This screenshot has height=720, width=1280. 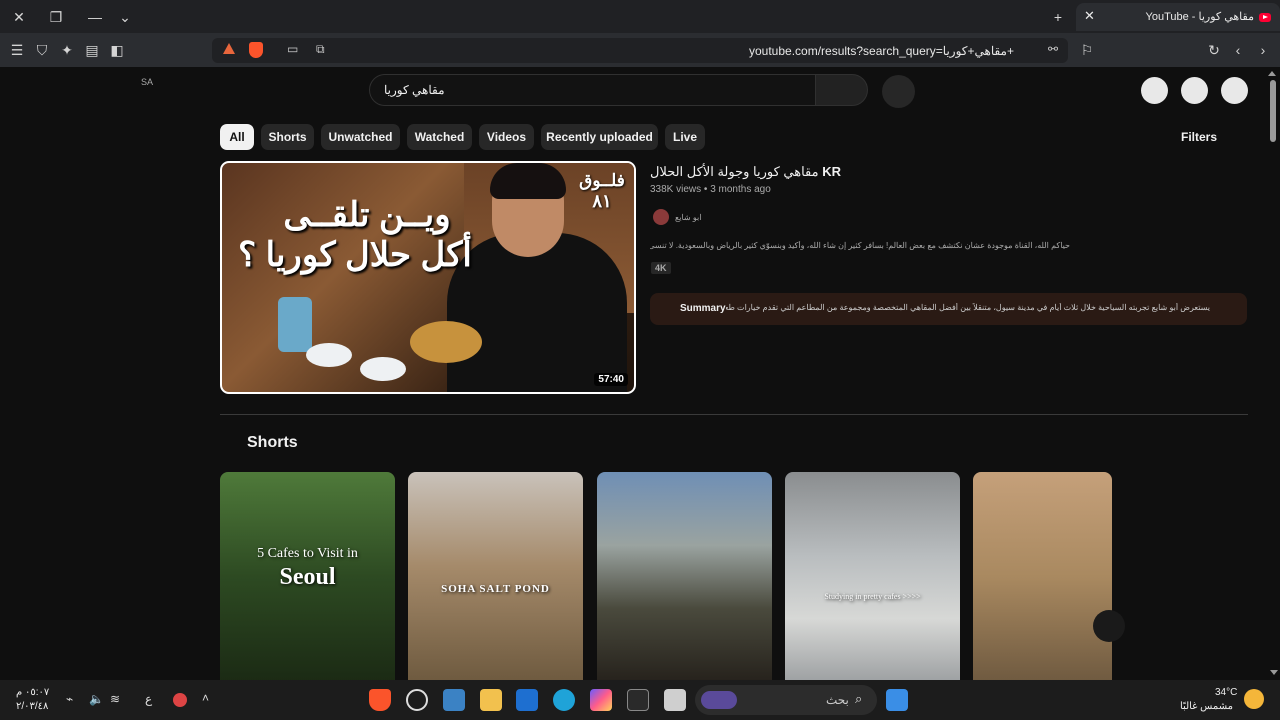 I want to click on app-icon, so click(x=417, y=700).